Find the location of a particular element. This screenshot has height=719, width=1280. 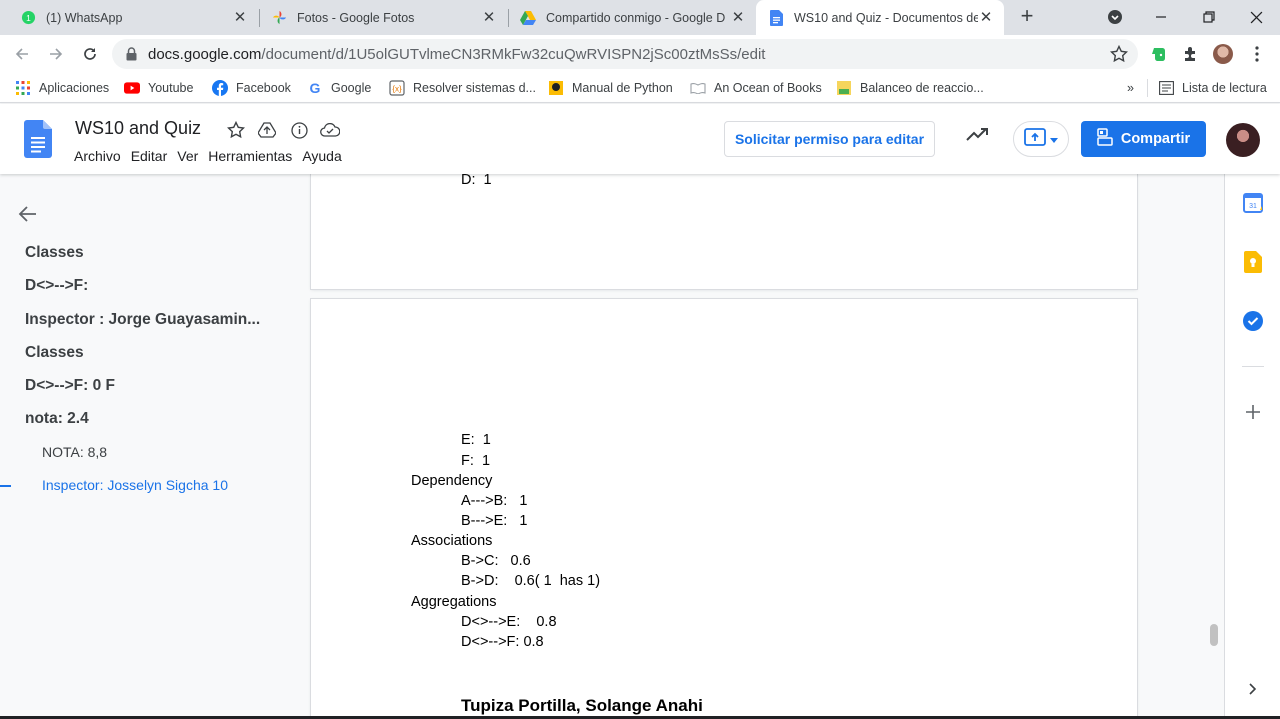

extensions-puzzle-icon is located at coordinates (1191, 54).